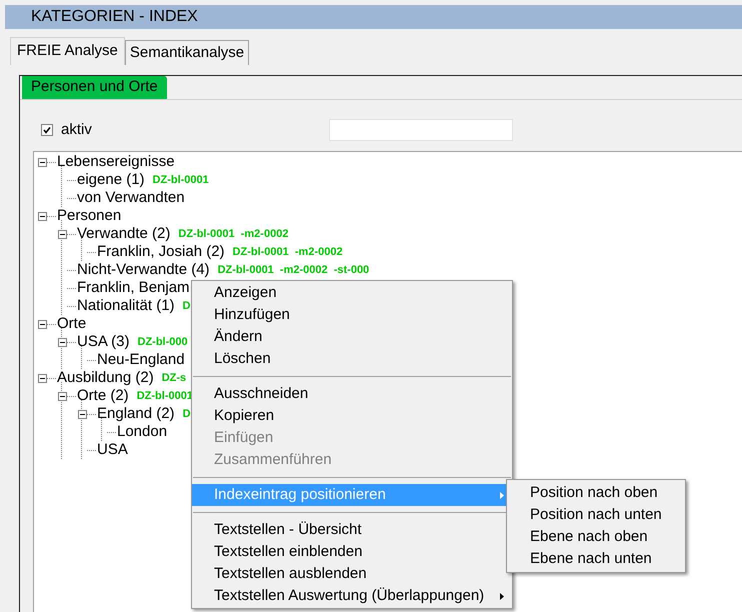 The image size is (742, 612). I want to click on menu-item: Ebene nach oben, so click(596, 537).